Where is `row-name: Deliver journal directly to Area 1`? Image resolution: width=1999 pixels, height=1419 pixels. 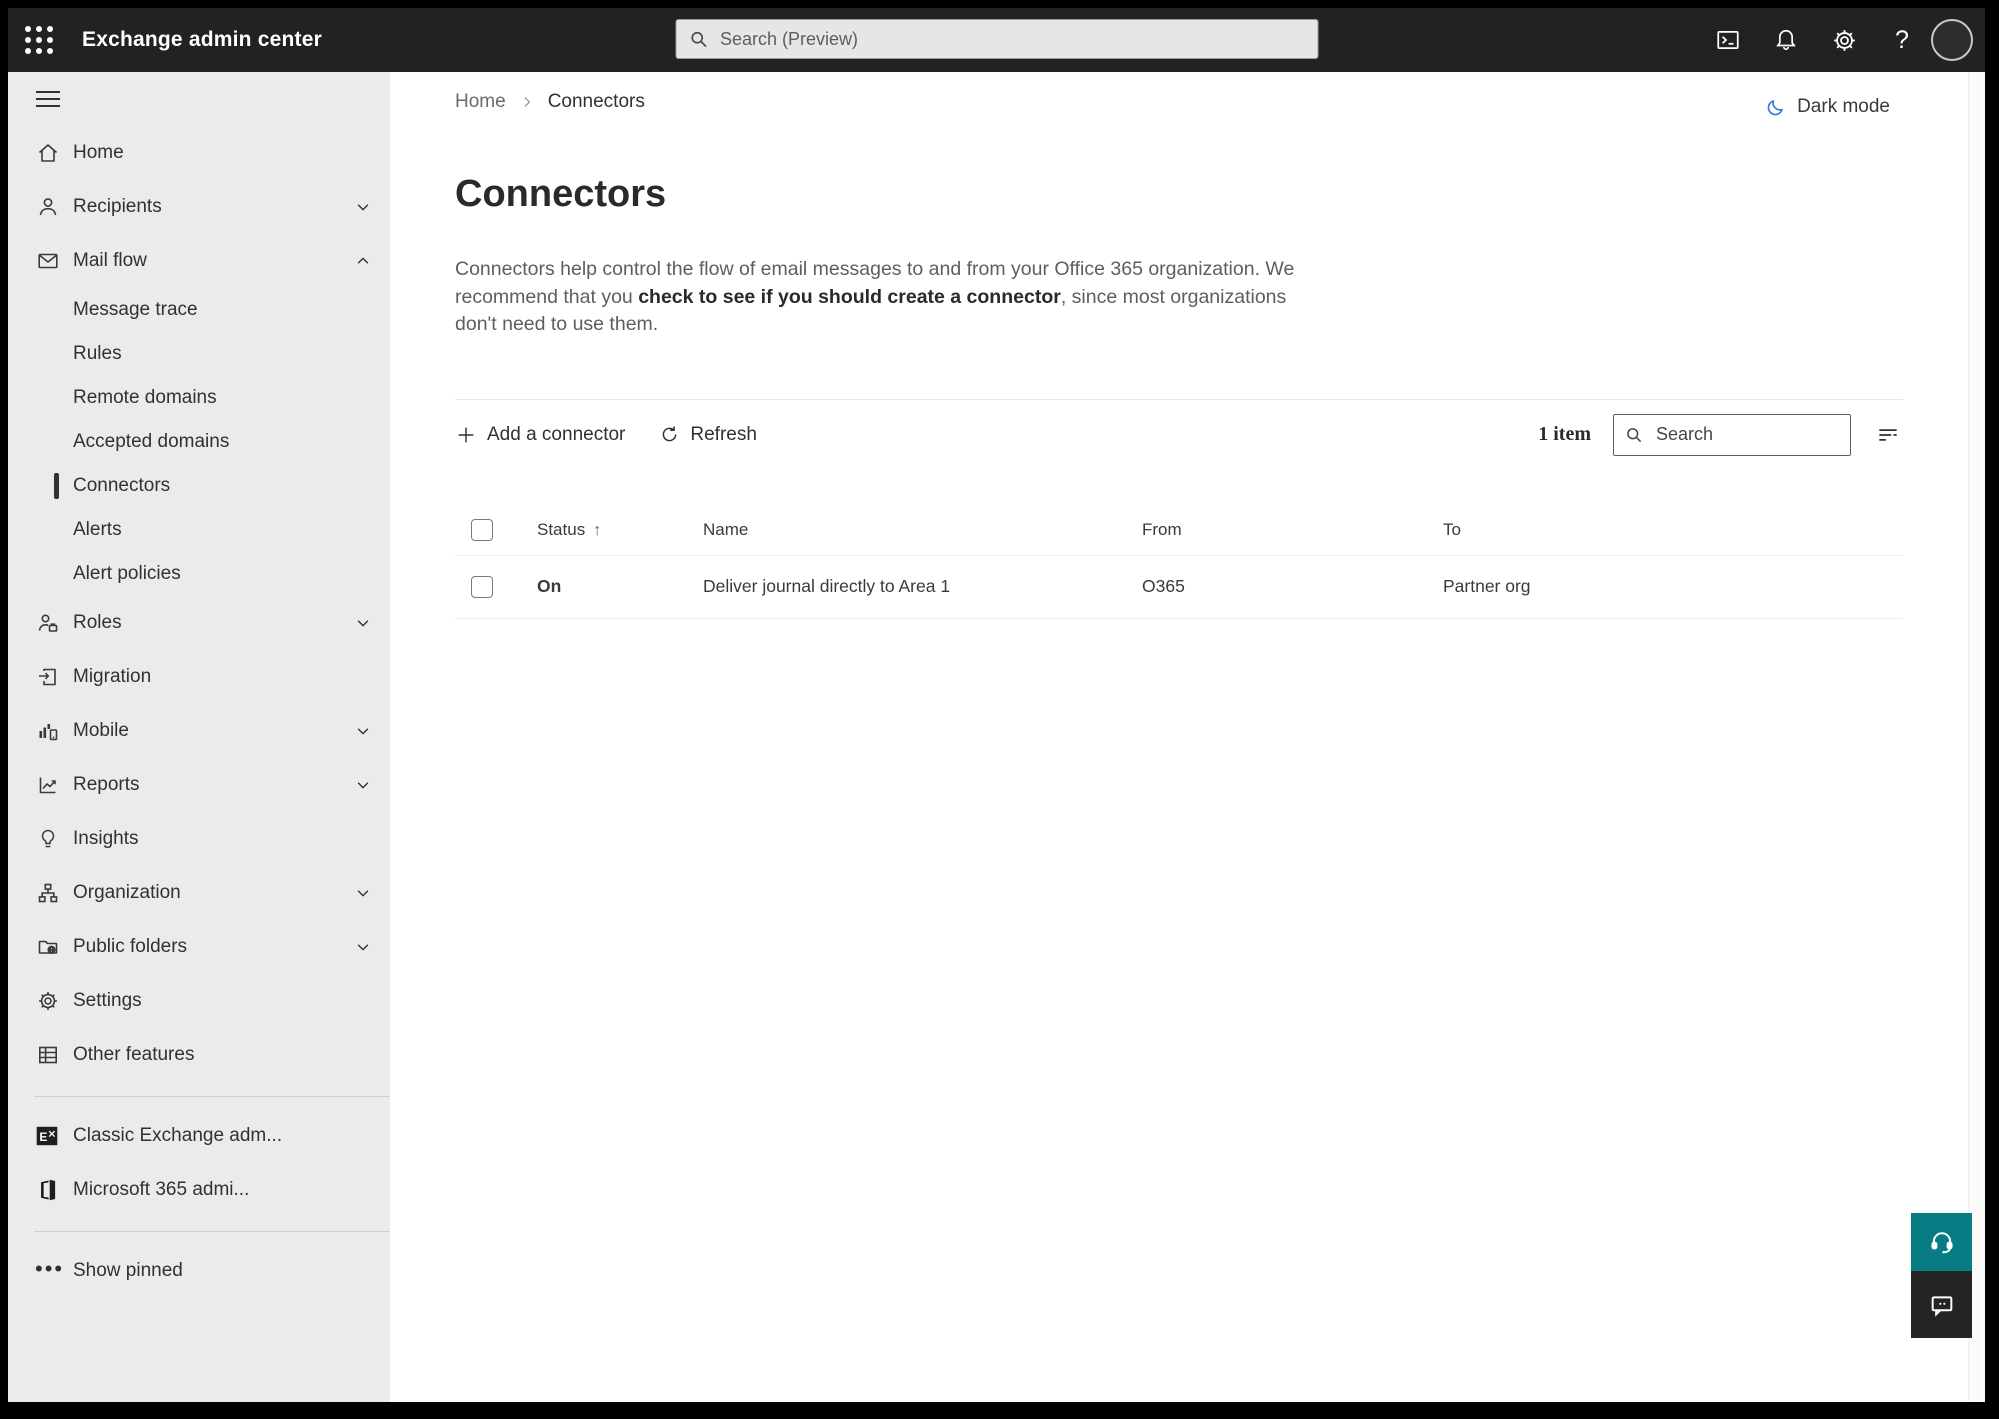 row-name: Deliver journal directly to Area 1 is located at coordinates (922, 586).